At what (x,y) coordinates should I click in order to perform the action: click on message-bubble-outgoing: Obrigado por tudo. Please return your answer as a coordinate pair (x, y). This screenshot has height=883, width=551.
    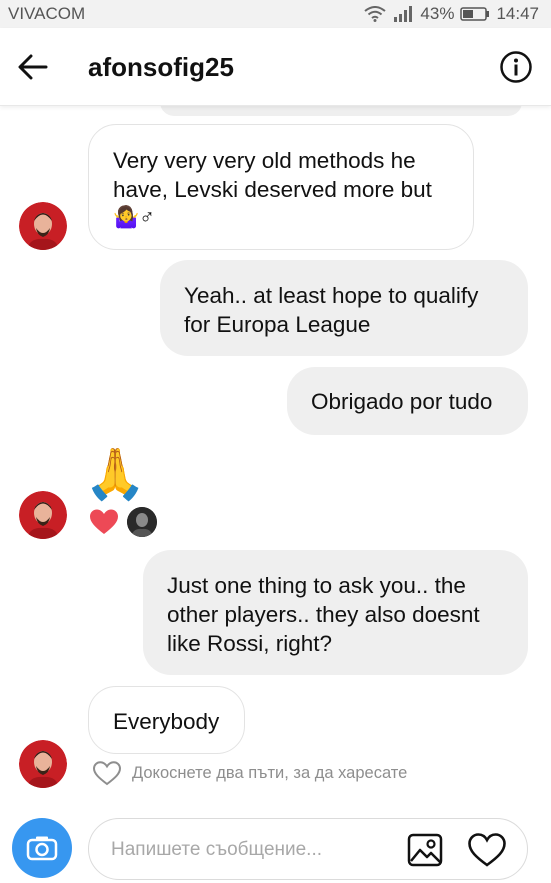
    Looking at the image, I should click on (407, 401).